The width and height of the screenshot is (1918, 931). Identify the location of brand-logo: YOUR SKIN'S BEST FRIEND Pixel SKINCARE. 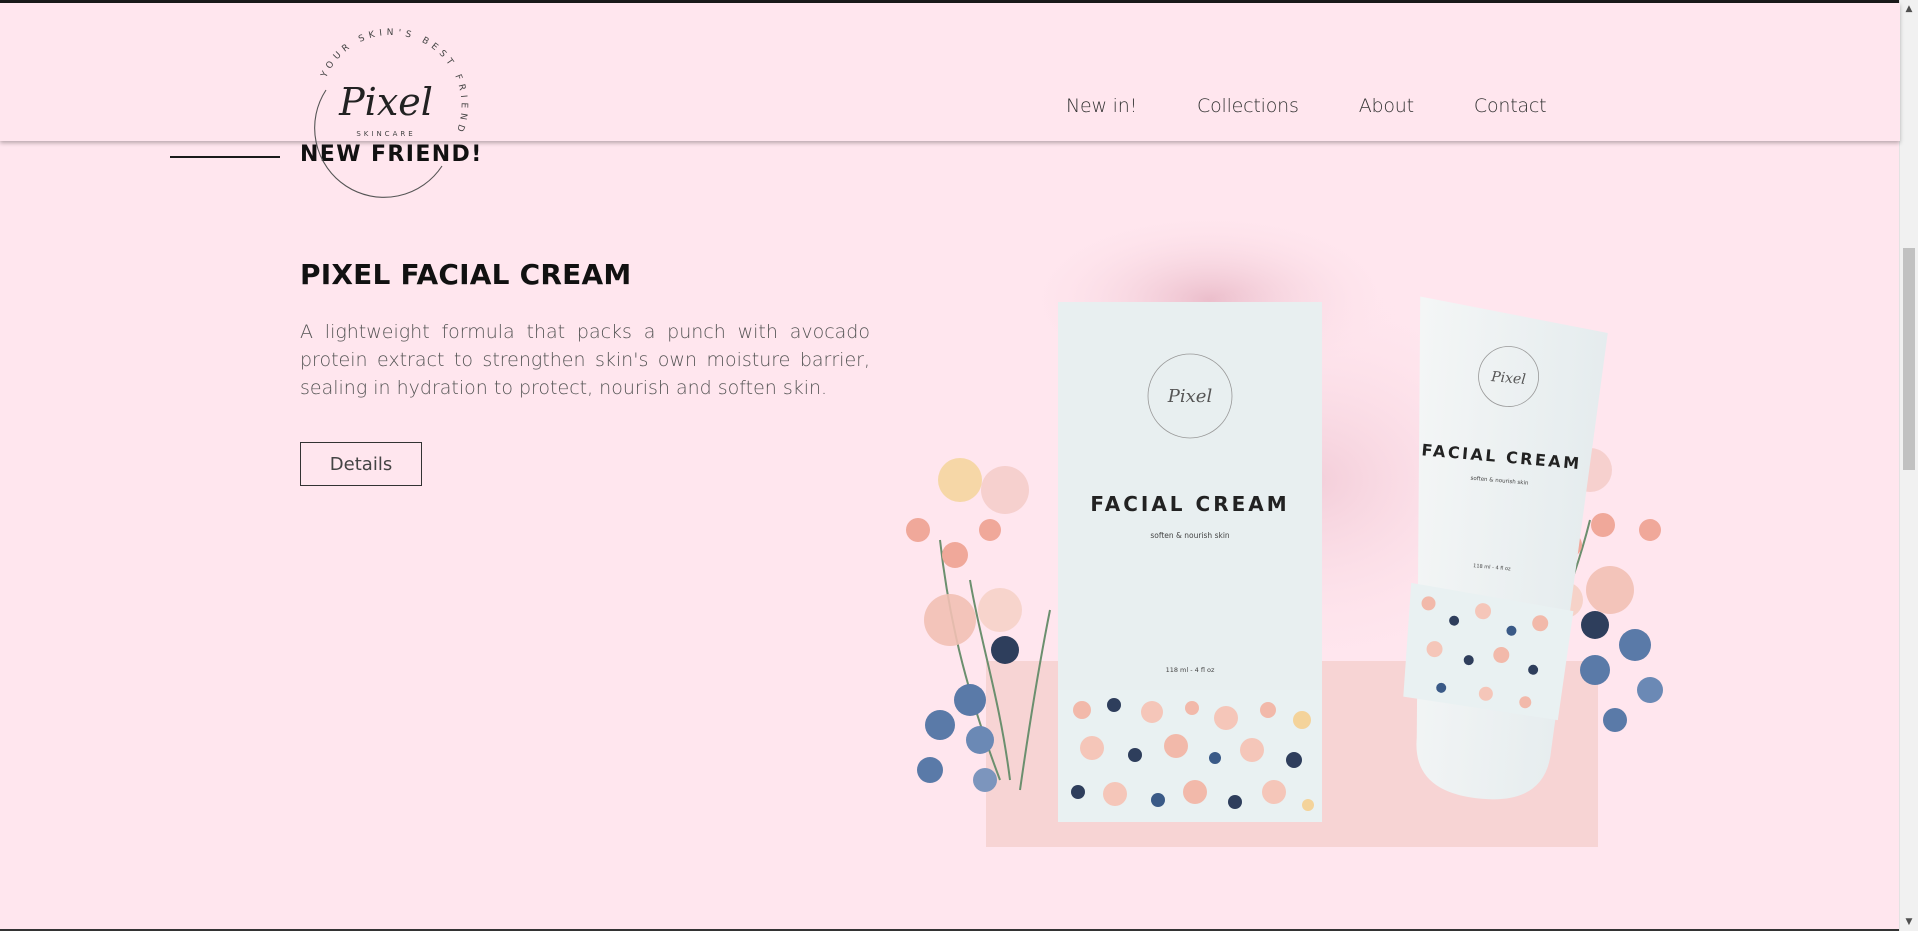
(386, 113).